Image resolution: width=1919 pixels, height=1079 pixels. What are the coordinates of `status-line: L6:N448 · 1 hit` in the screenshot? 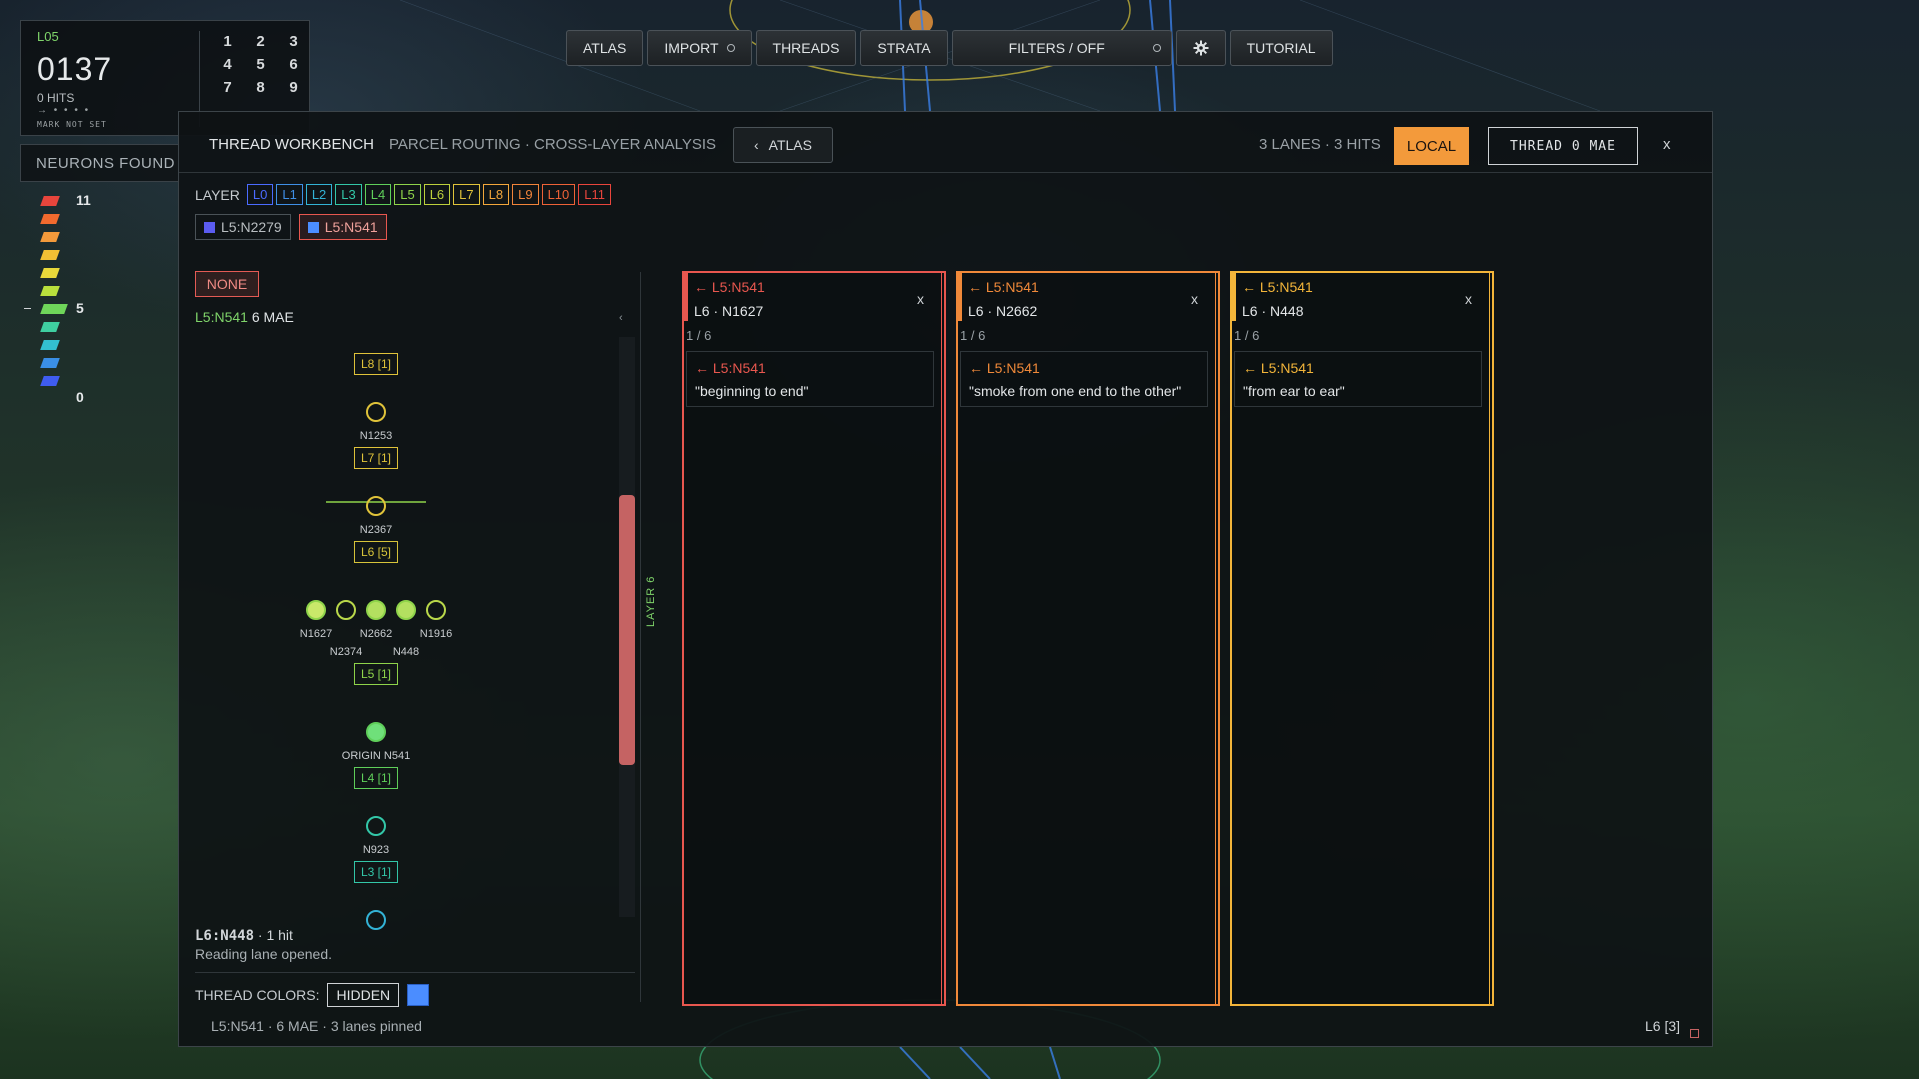 It's located at (244, 935).